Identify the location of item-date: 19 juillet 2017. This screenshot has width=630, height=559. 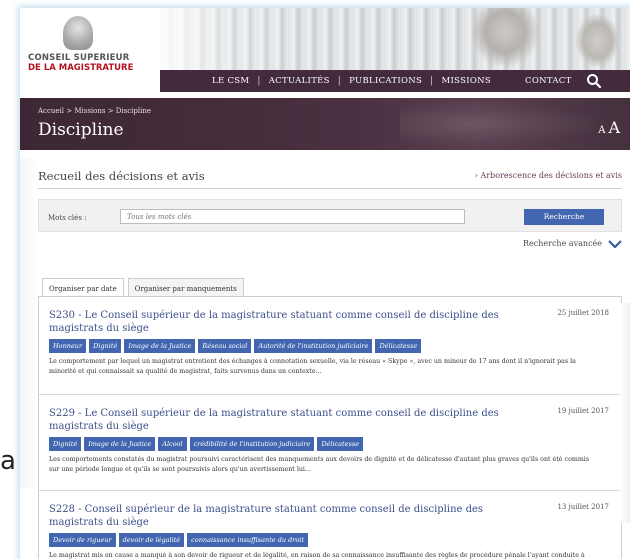
(583, 411).